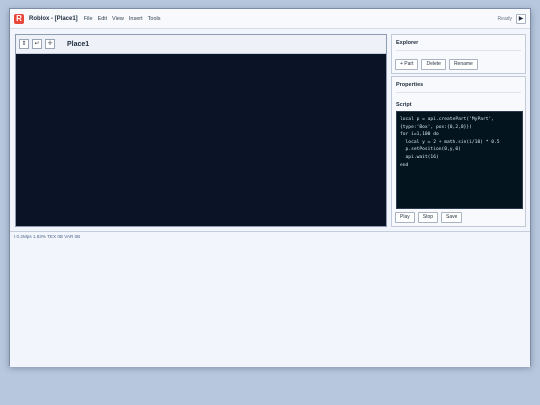 The width and height of the screenshot is (540, 405). What do you see at coordinates (136, 19) in the screenshot?
I see `menu-insert: Insert` at bounding box center [136, 19].